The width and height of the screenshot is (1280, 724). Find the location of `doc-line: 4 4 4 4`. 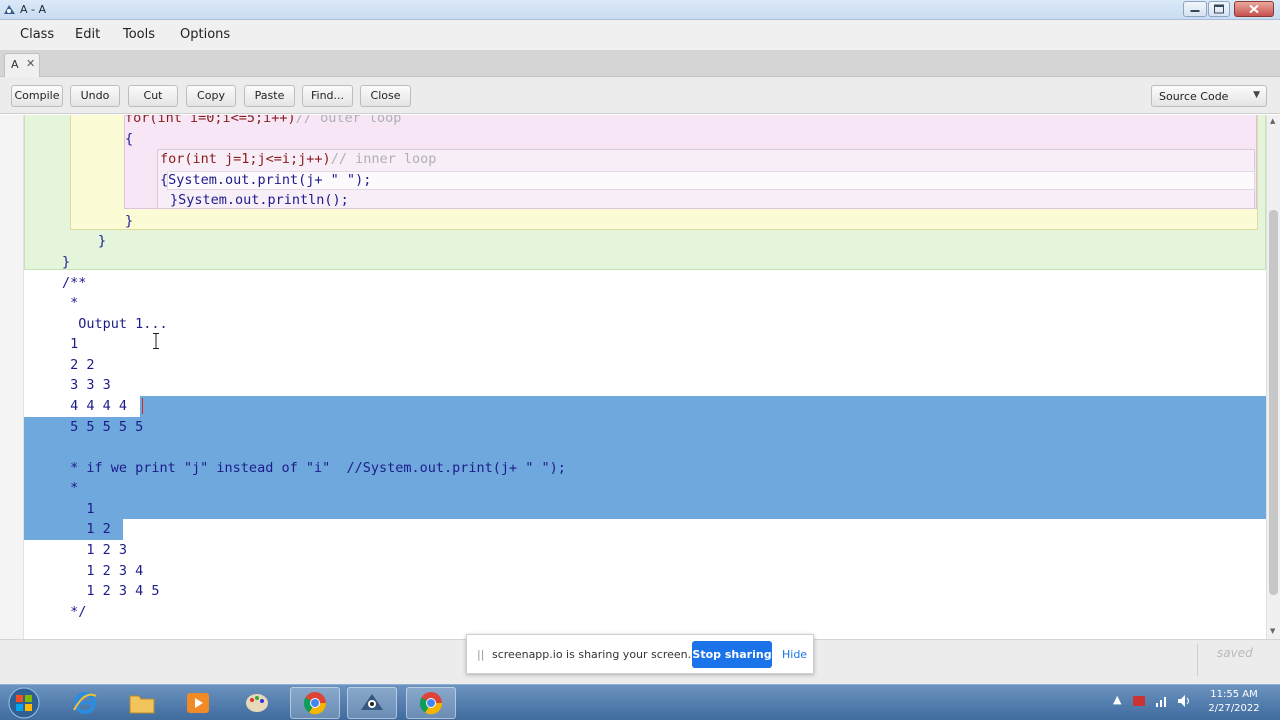

doc-line: 4 4 4 4 is located at coordinates (95, 406).